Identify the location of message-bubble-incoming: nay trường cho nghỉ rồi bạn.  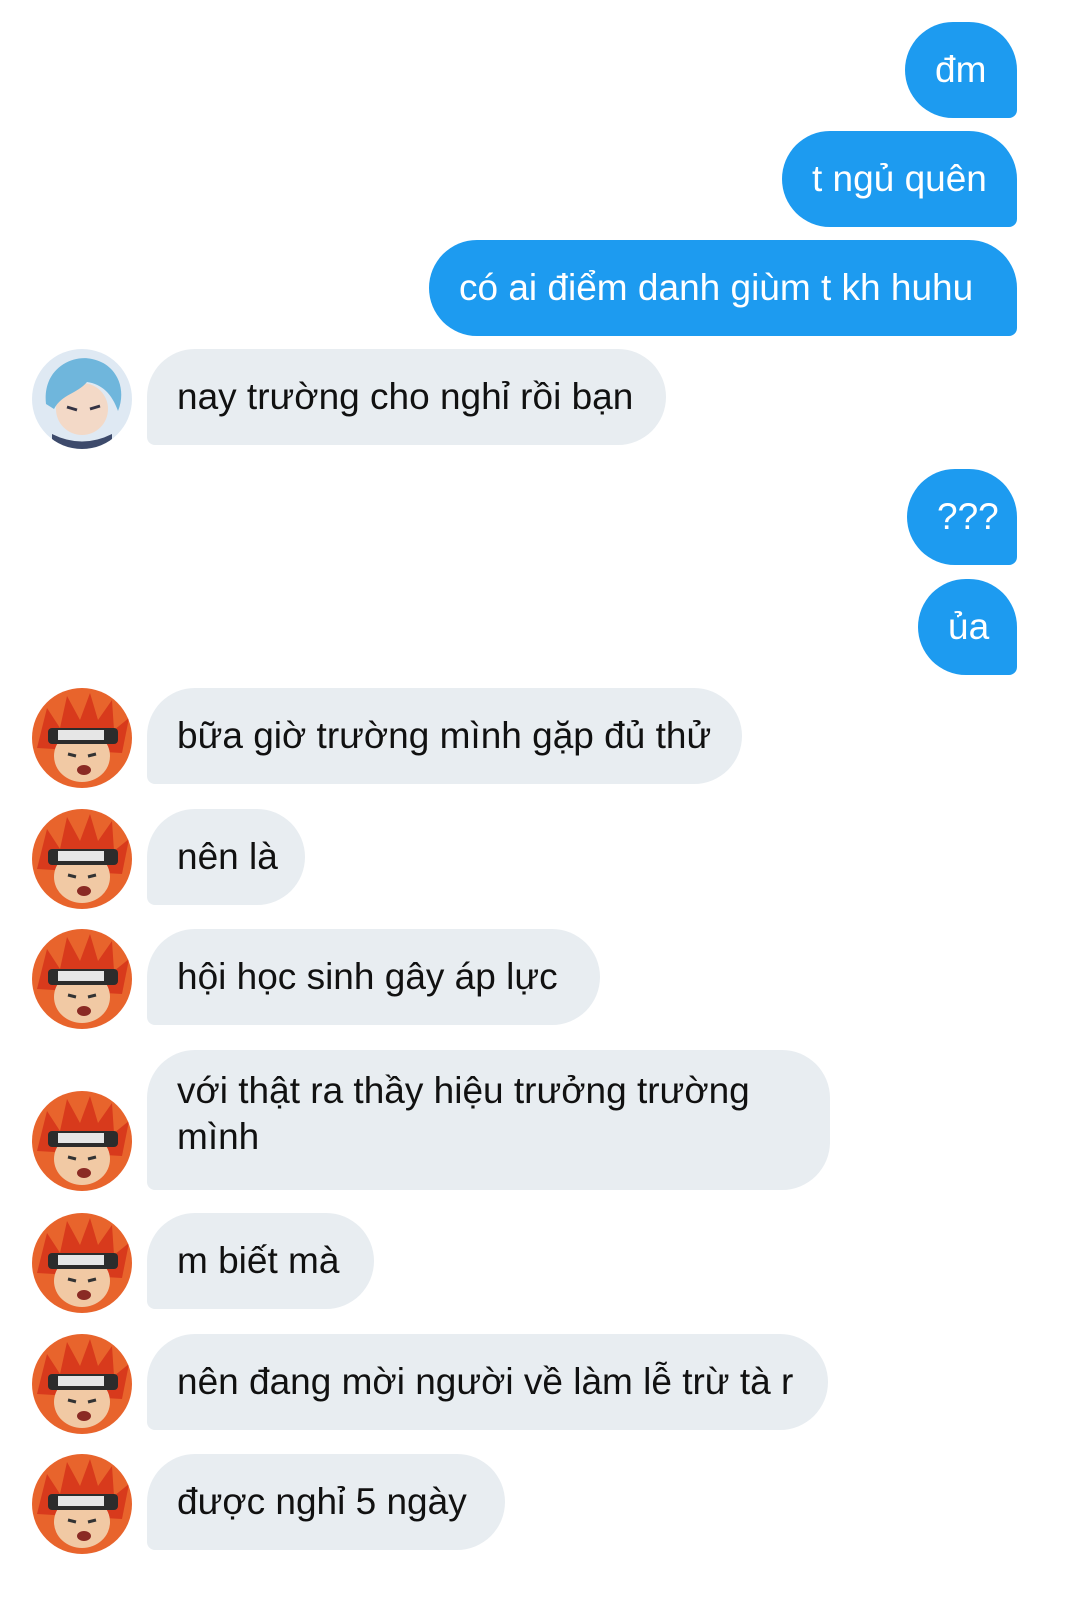
(406, 397).